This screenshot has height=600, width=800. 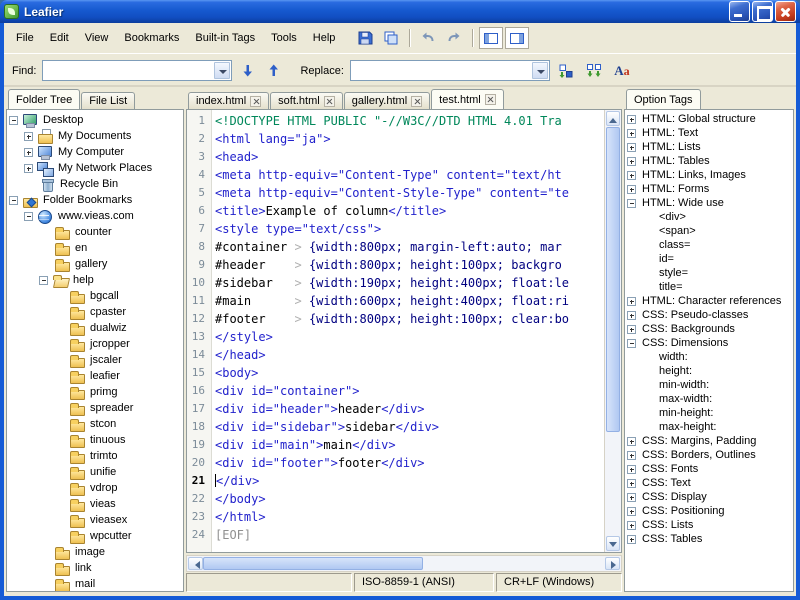 What do you see at coordinates (594, 71) in the screenshot?
I see `replace-all-button` at bounding box center [594, 71].